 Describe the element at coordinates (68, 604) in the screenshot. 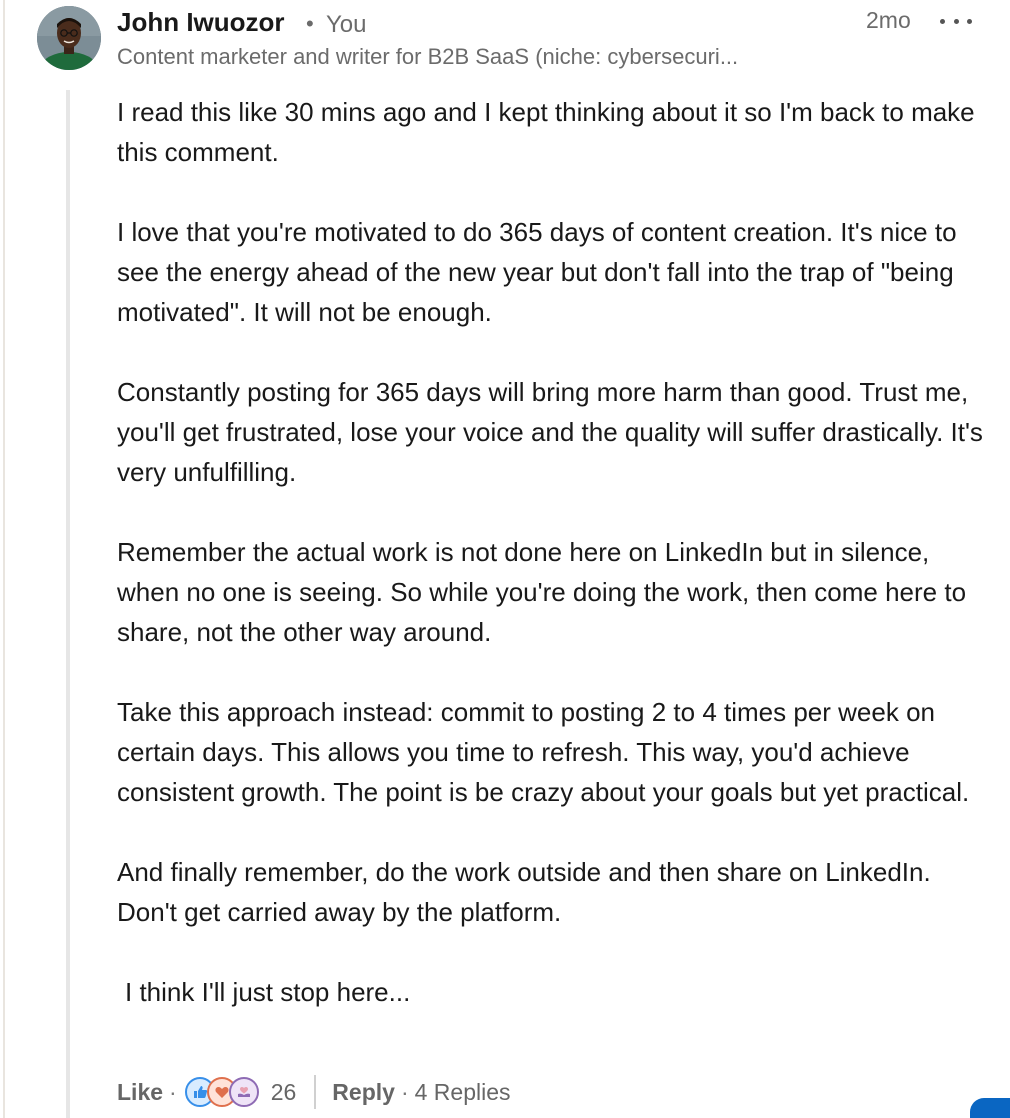

I see `thread-line` at that location.